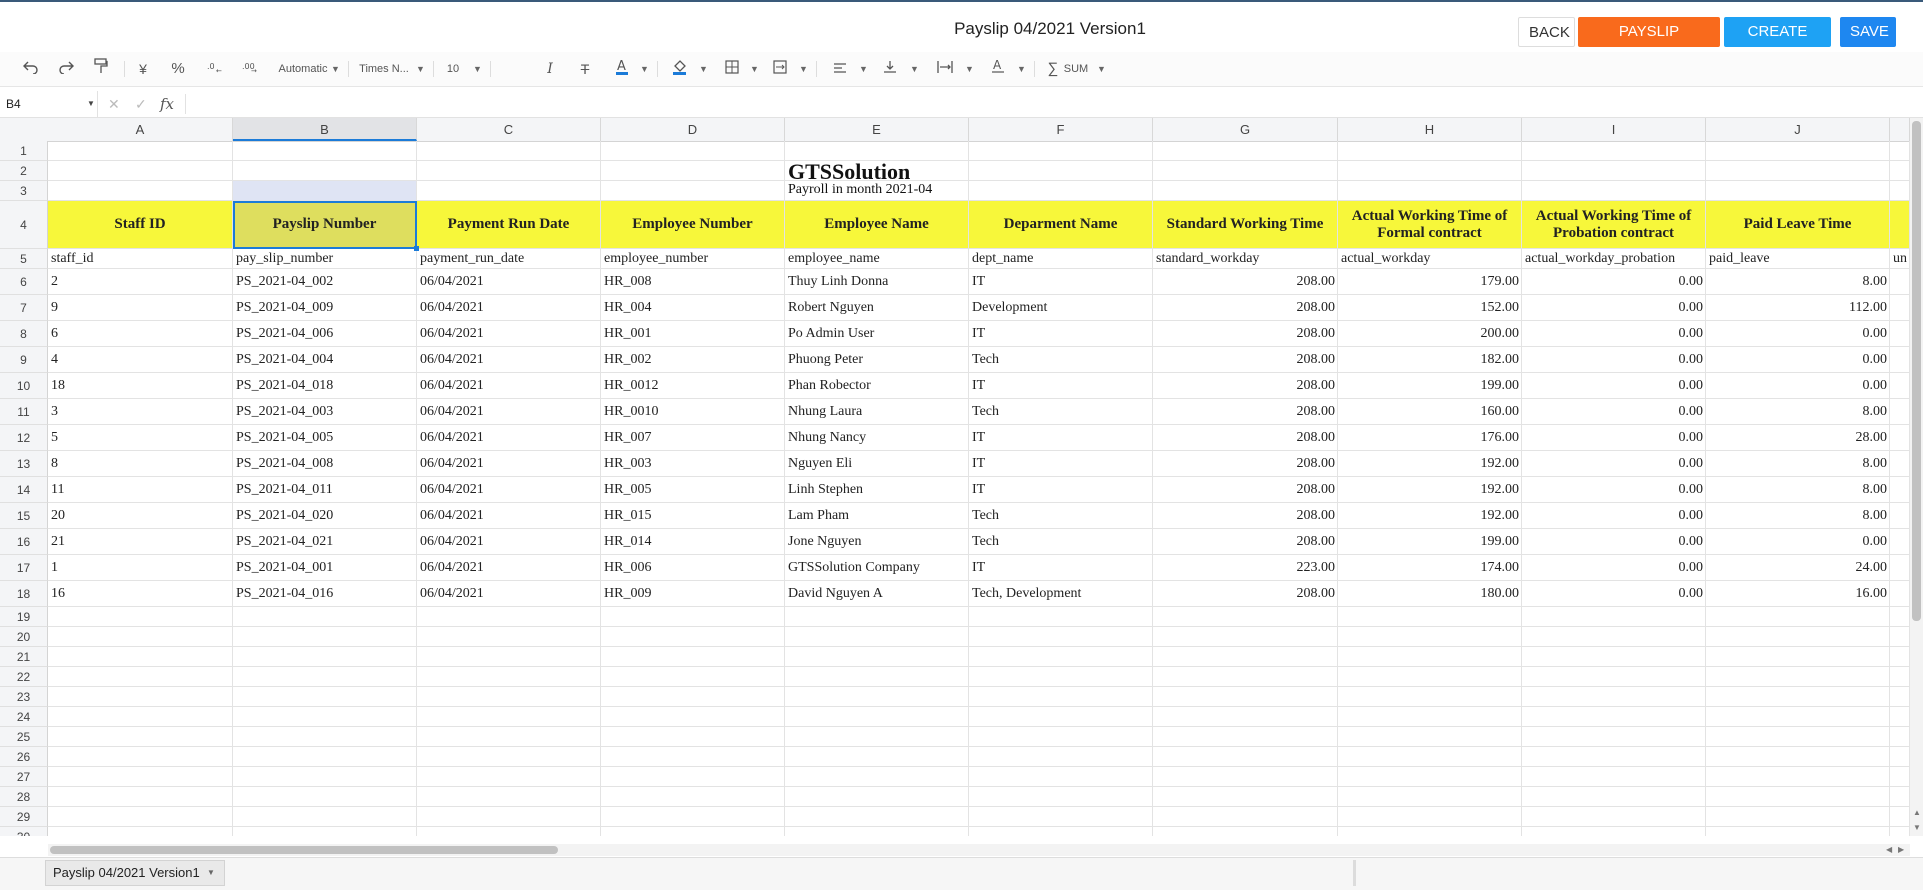 This screenshot has height=890, width=1923. What do you see at coordinates (877, 438) in the screenshot?
I see `data-cell: Nhung Nancy` at bounding box center [877, 438].